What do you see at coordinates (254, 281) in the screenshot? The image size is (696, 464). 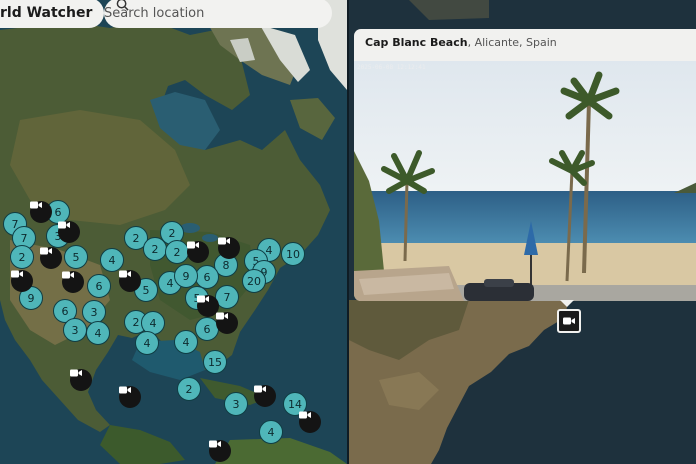 I see `map-cluster: 20` at bounding box center [254, 281].